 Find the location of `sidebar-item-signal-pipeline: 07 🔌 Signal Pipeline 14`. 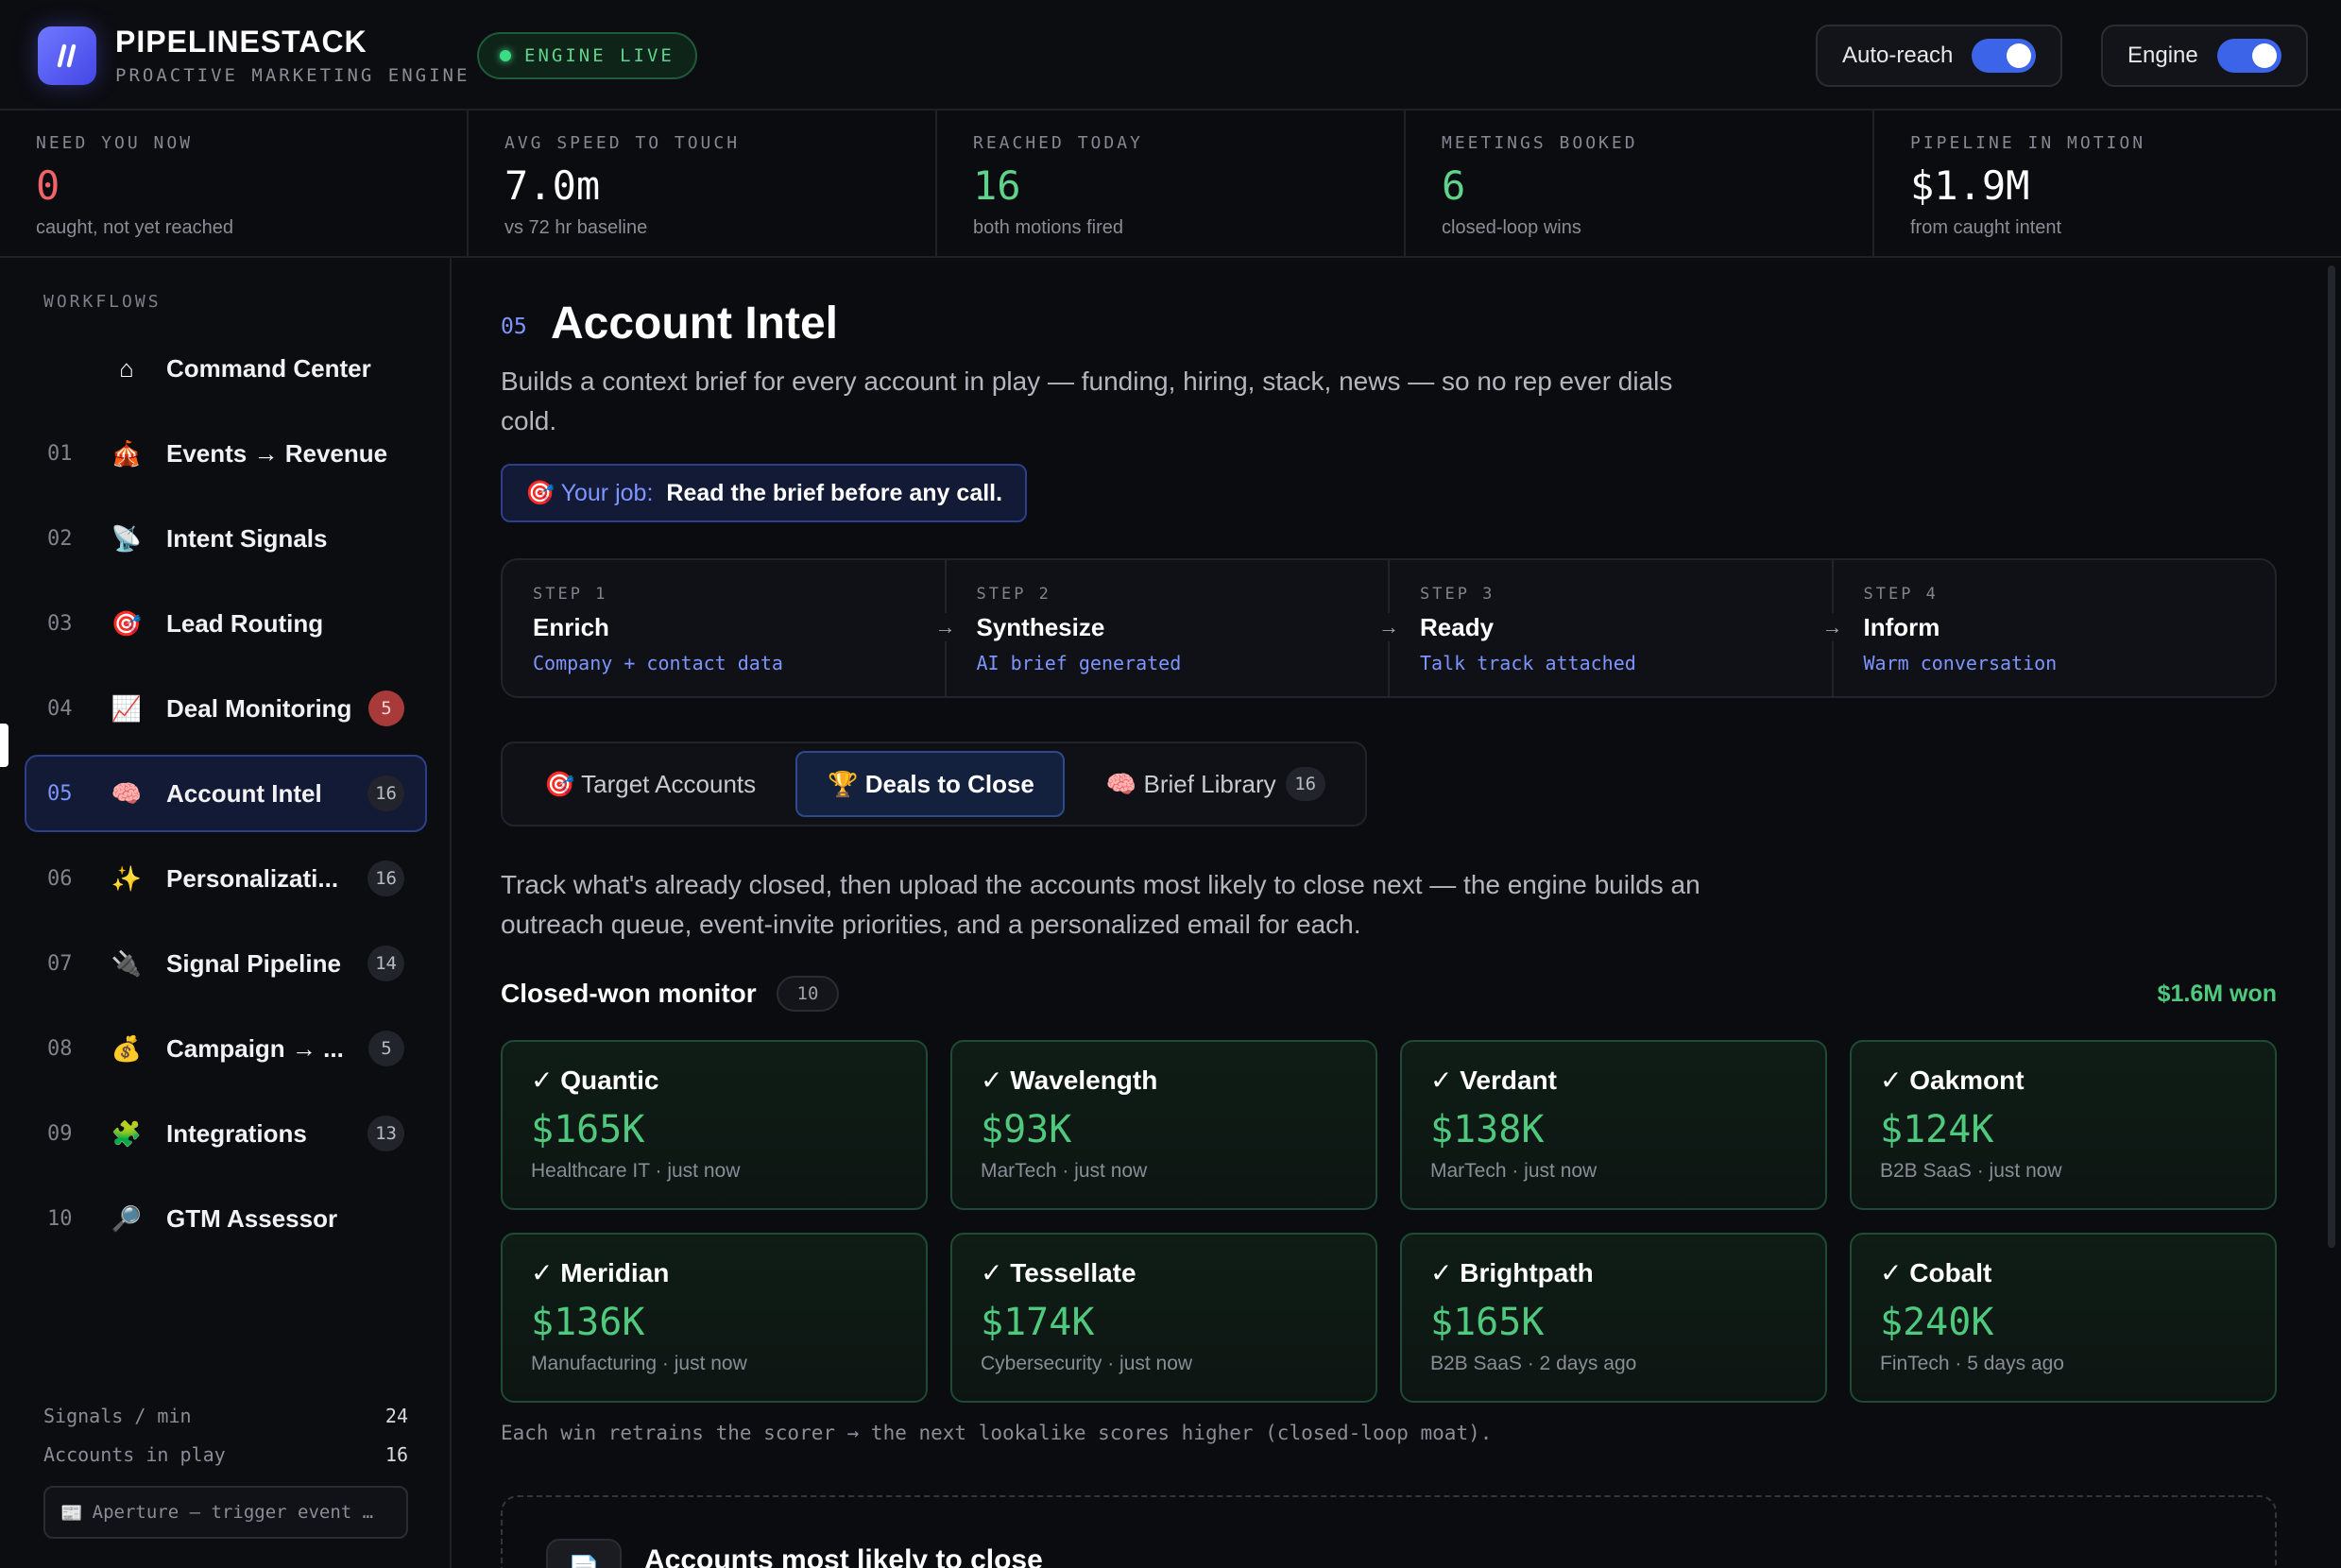

sidebar-item-signal-pipeline: 07 🔌 Signal Pipeline 14 is located at coordinates (226, 963).